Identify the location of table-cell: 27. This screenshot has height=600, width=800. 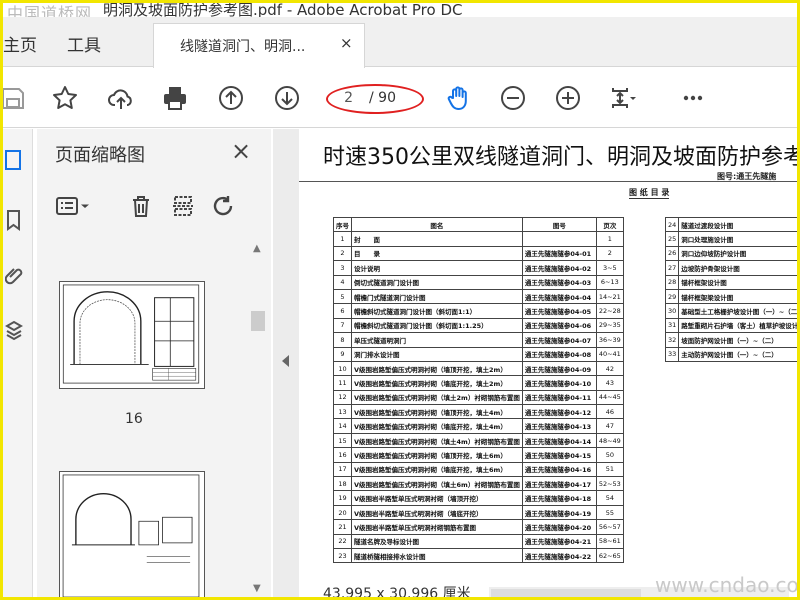
(672, 268).